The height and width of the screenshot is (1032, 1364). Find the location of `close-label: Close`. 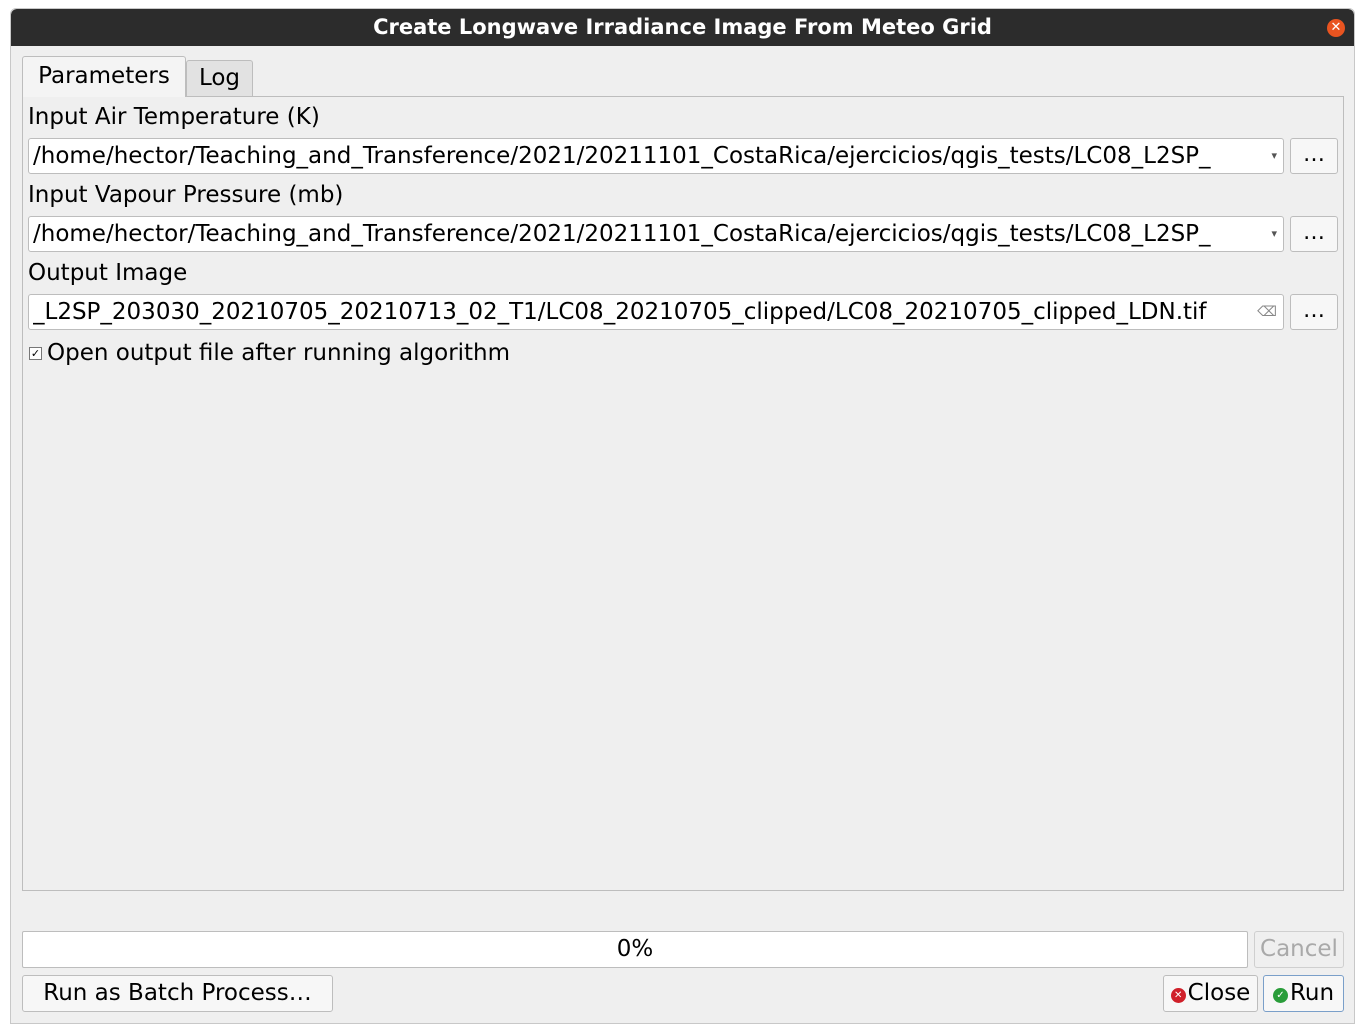

close-label: Close is located at coordinates (1219, 993).